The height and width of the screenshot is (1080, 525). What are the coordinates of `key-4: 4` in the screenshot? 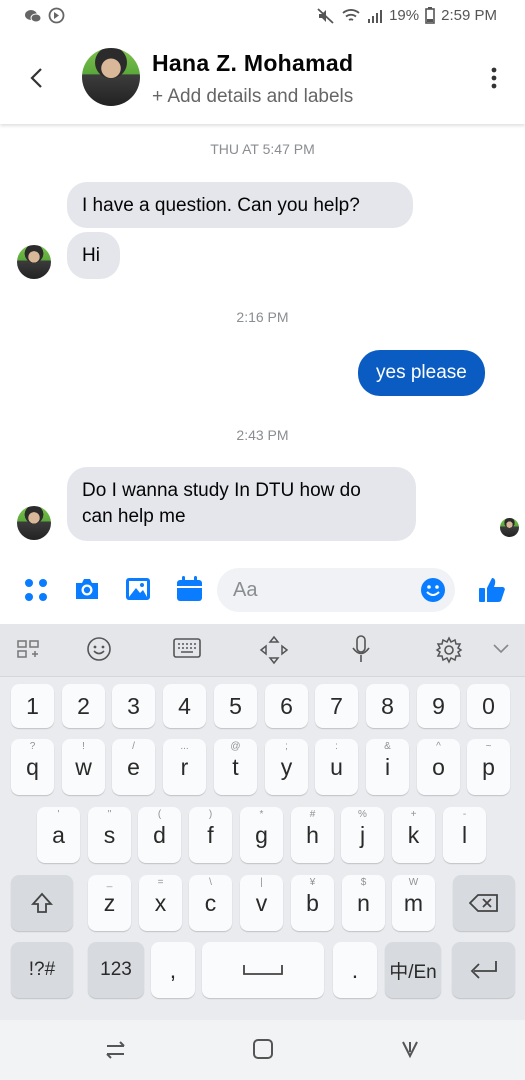 It's located at (184, 706).